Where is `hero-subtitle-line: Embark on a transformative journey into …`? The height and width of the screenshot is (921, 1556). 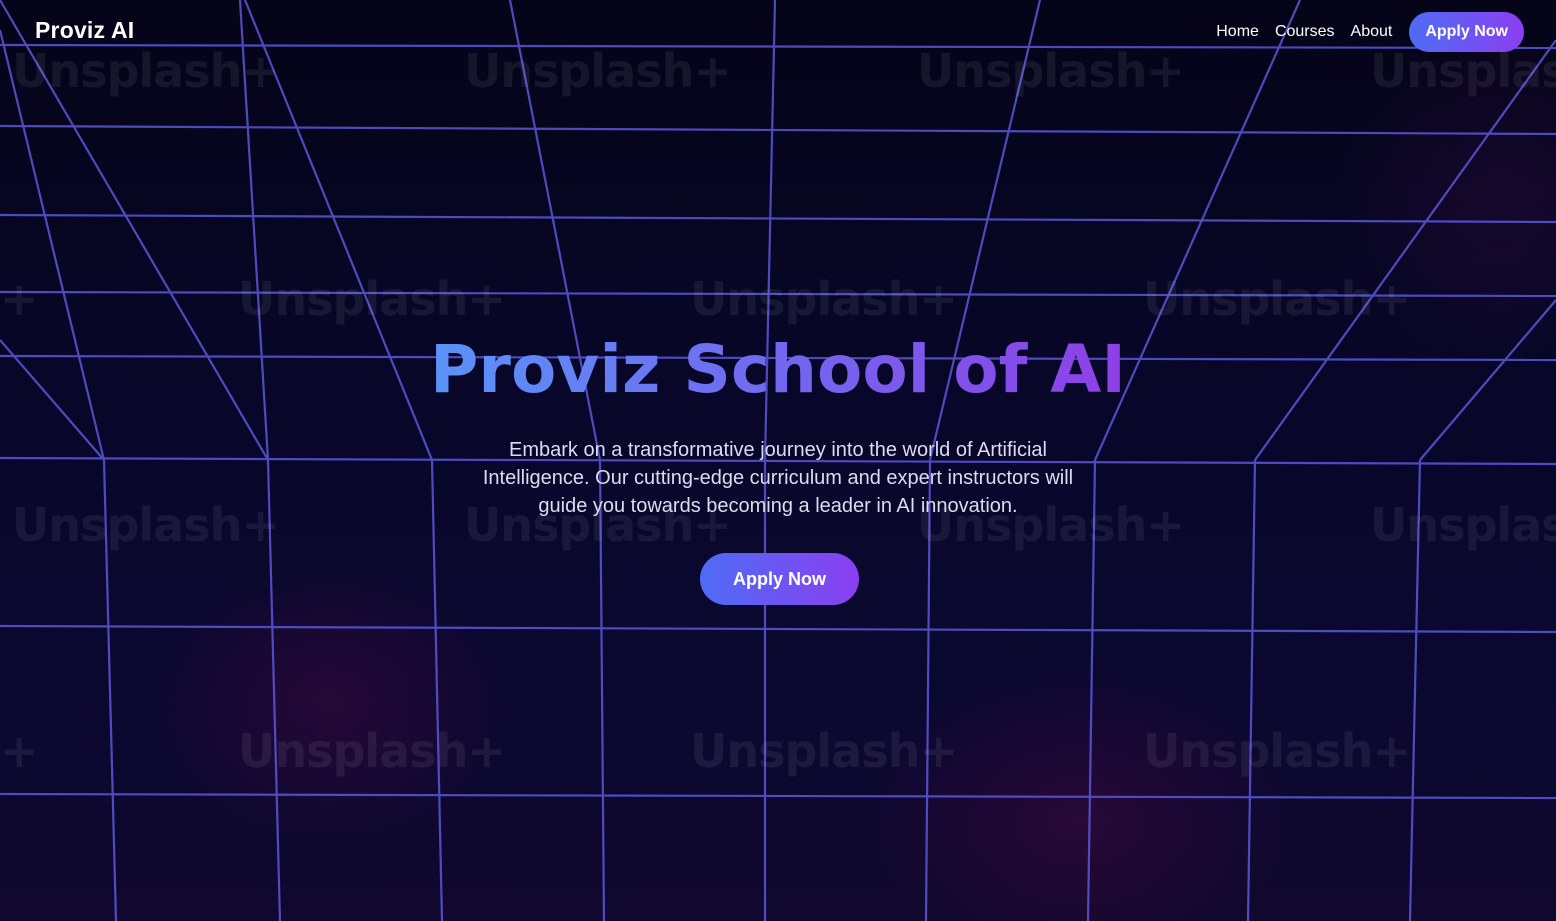 hero-subtitle-line: Embark on a transformative journey into … is located at coordinates (778, 450).